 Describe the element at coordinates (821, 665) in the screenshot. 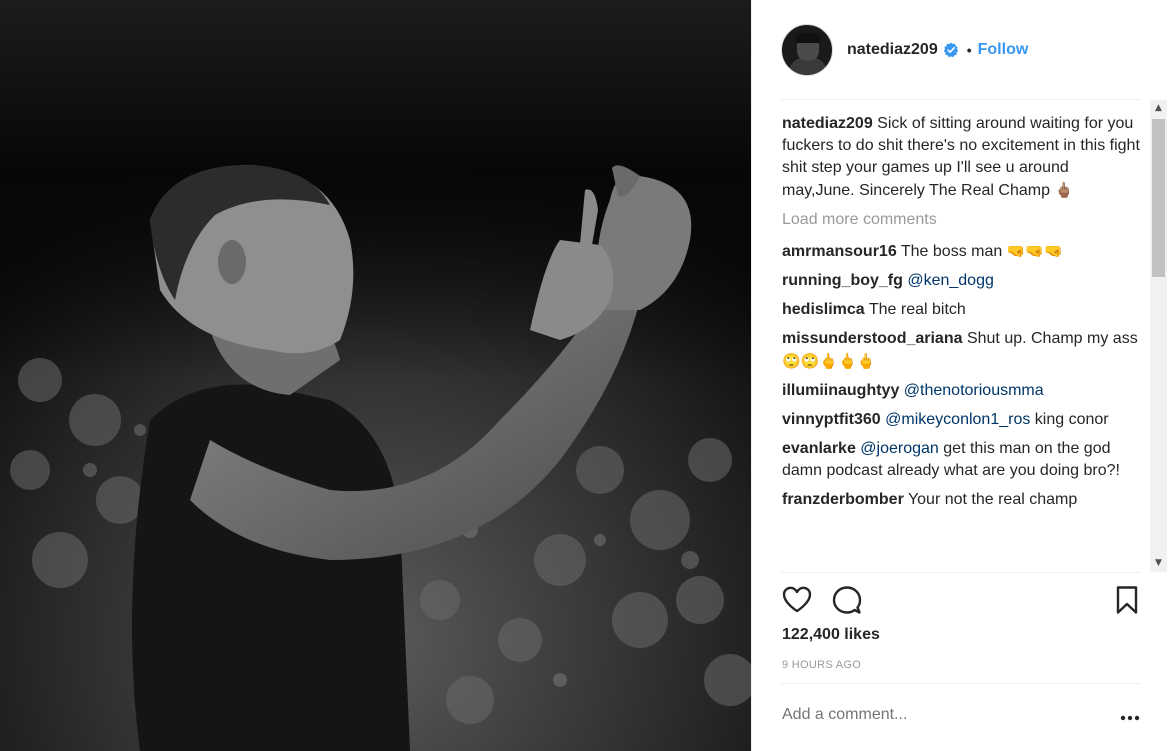

I see `post-timestamp: 9 HOURS AGO` at that location.